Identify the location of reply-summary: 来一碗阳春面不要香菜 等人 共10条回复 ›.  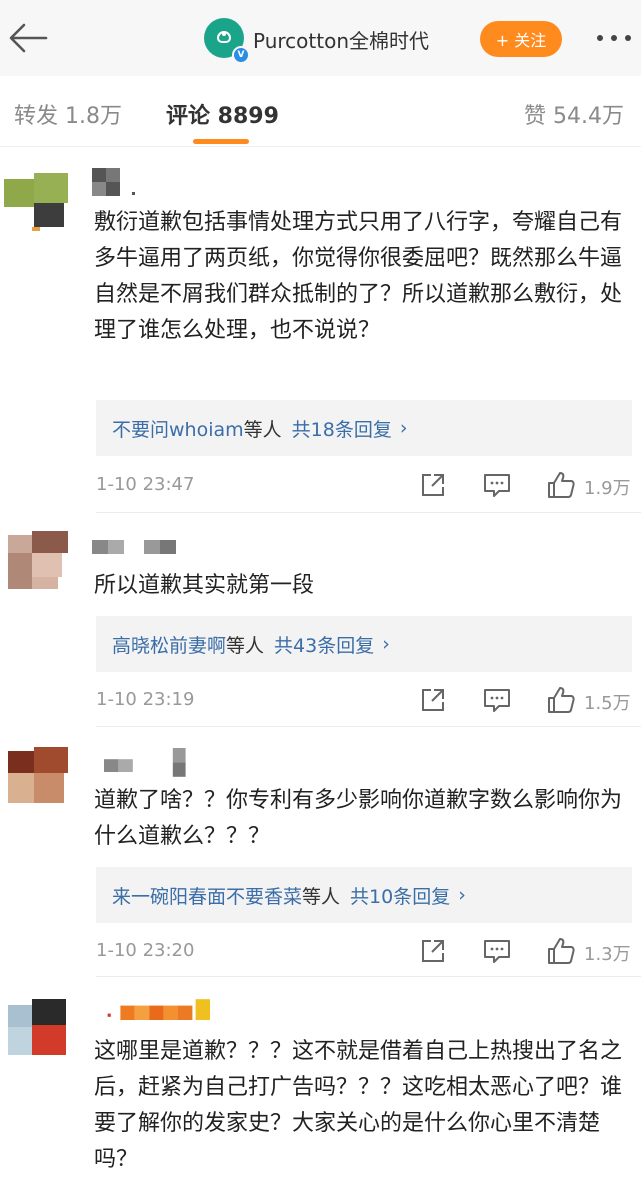
(364, 895).